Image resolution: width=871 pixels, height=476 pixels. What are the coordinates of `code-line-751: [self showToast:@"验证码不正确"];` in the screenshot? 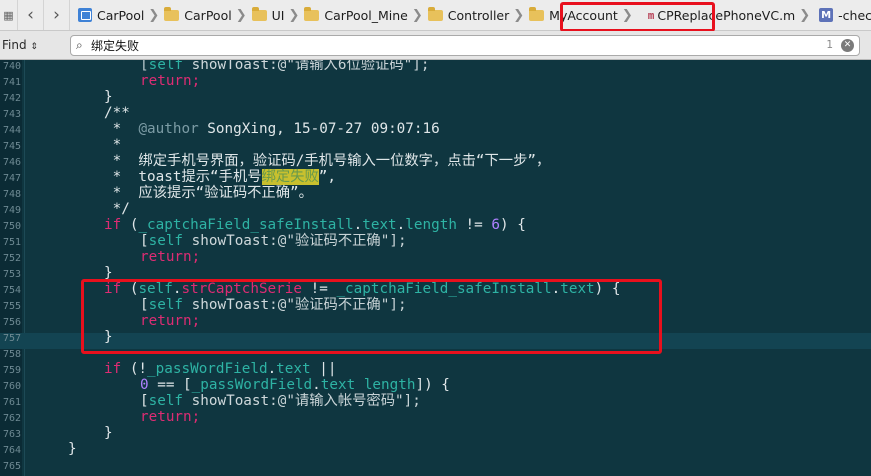 It's located at (273, 241).